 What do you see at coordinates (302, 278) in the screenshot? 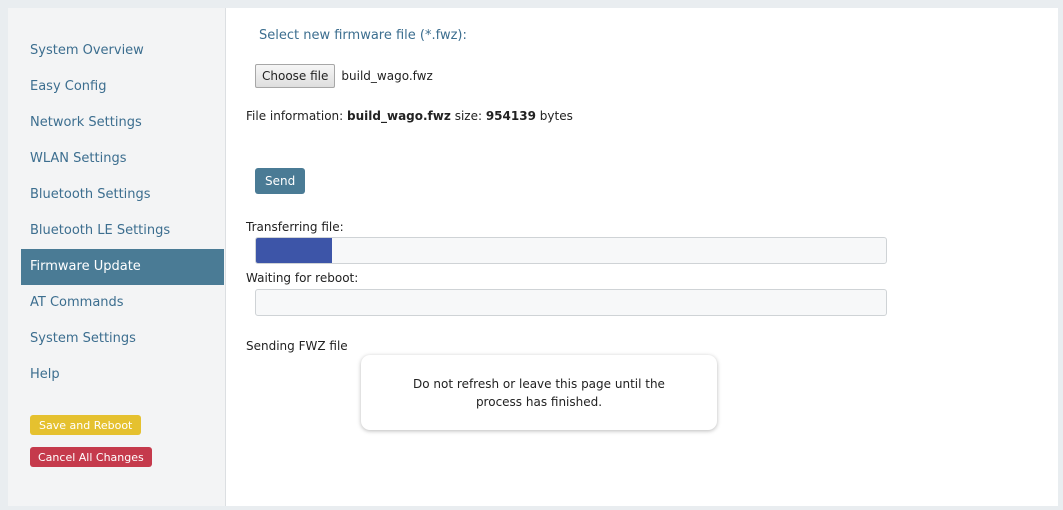
I see `waiting-reboot-label: Waiting for reboot:` at bounding box center [302, 278].